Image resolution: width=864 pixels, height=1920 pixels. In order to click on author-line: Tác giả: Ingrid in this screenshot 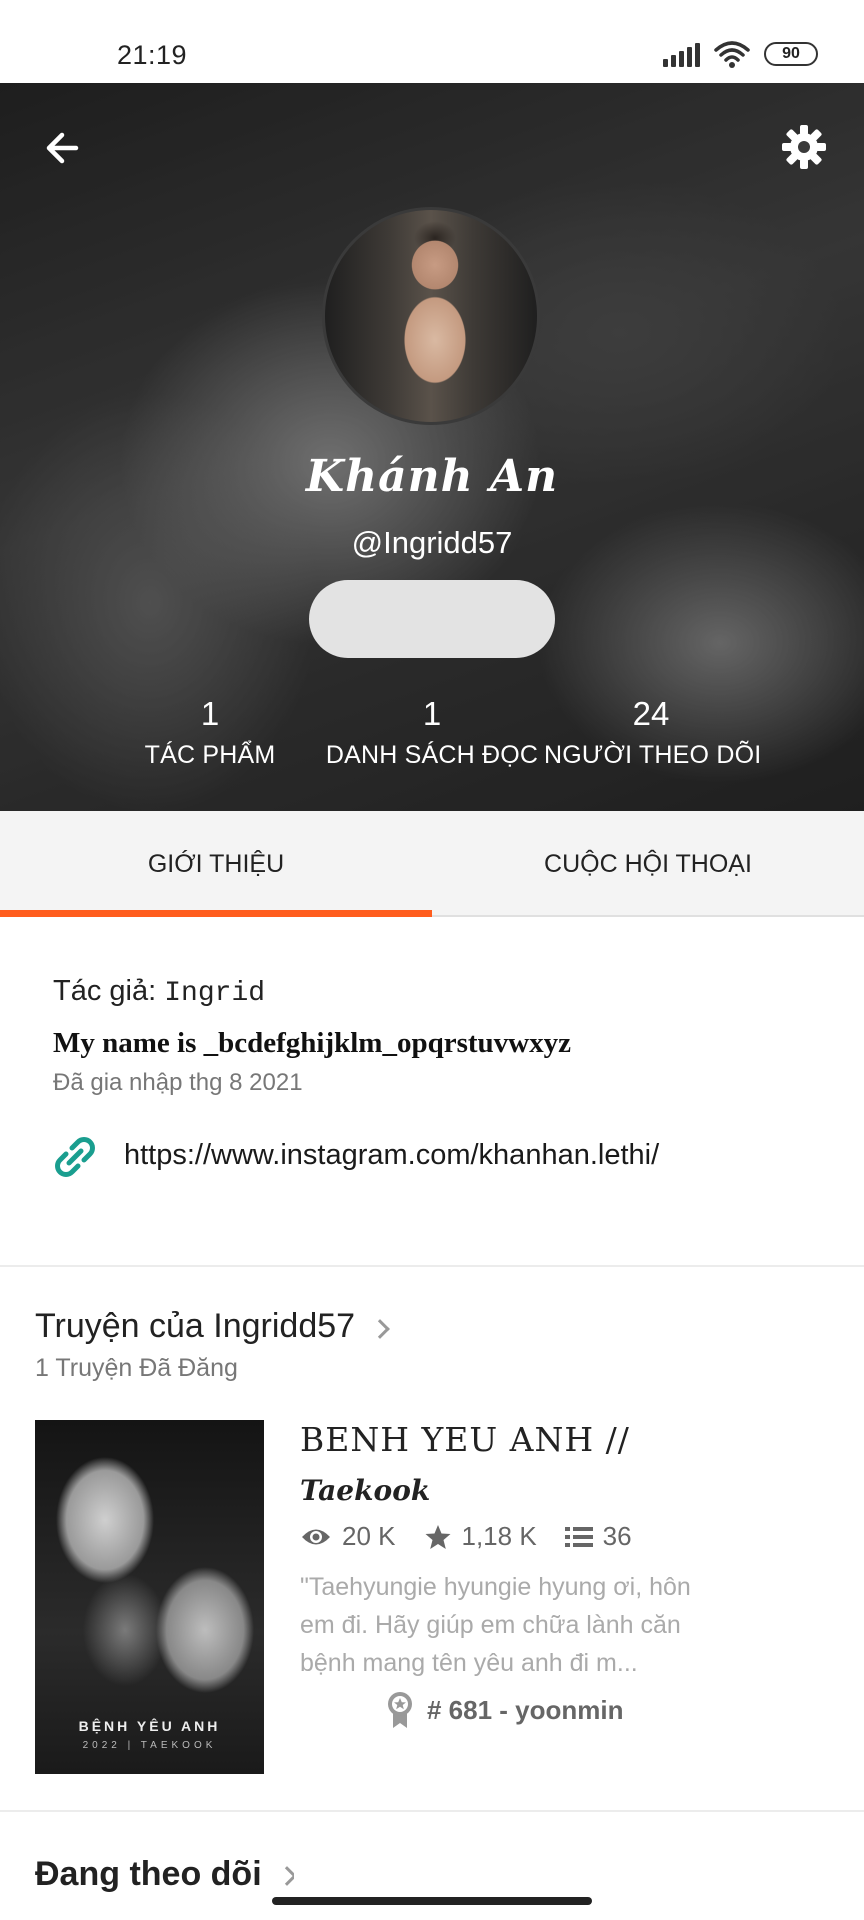, I will do `click(159, 992)`.